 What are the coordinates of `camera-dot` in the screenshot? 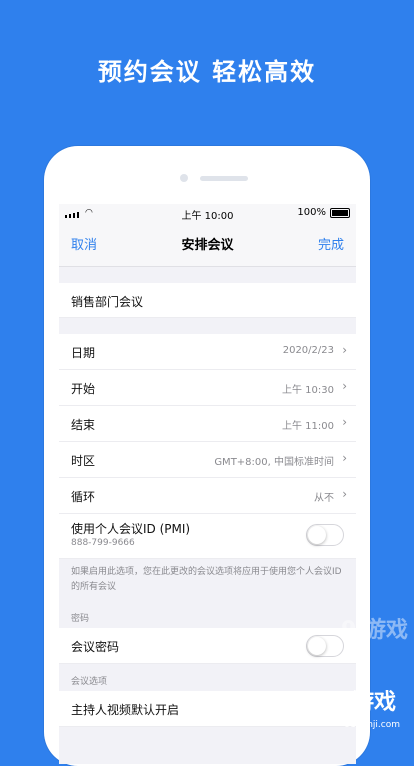 It's located at (184, 178).